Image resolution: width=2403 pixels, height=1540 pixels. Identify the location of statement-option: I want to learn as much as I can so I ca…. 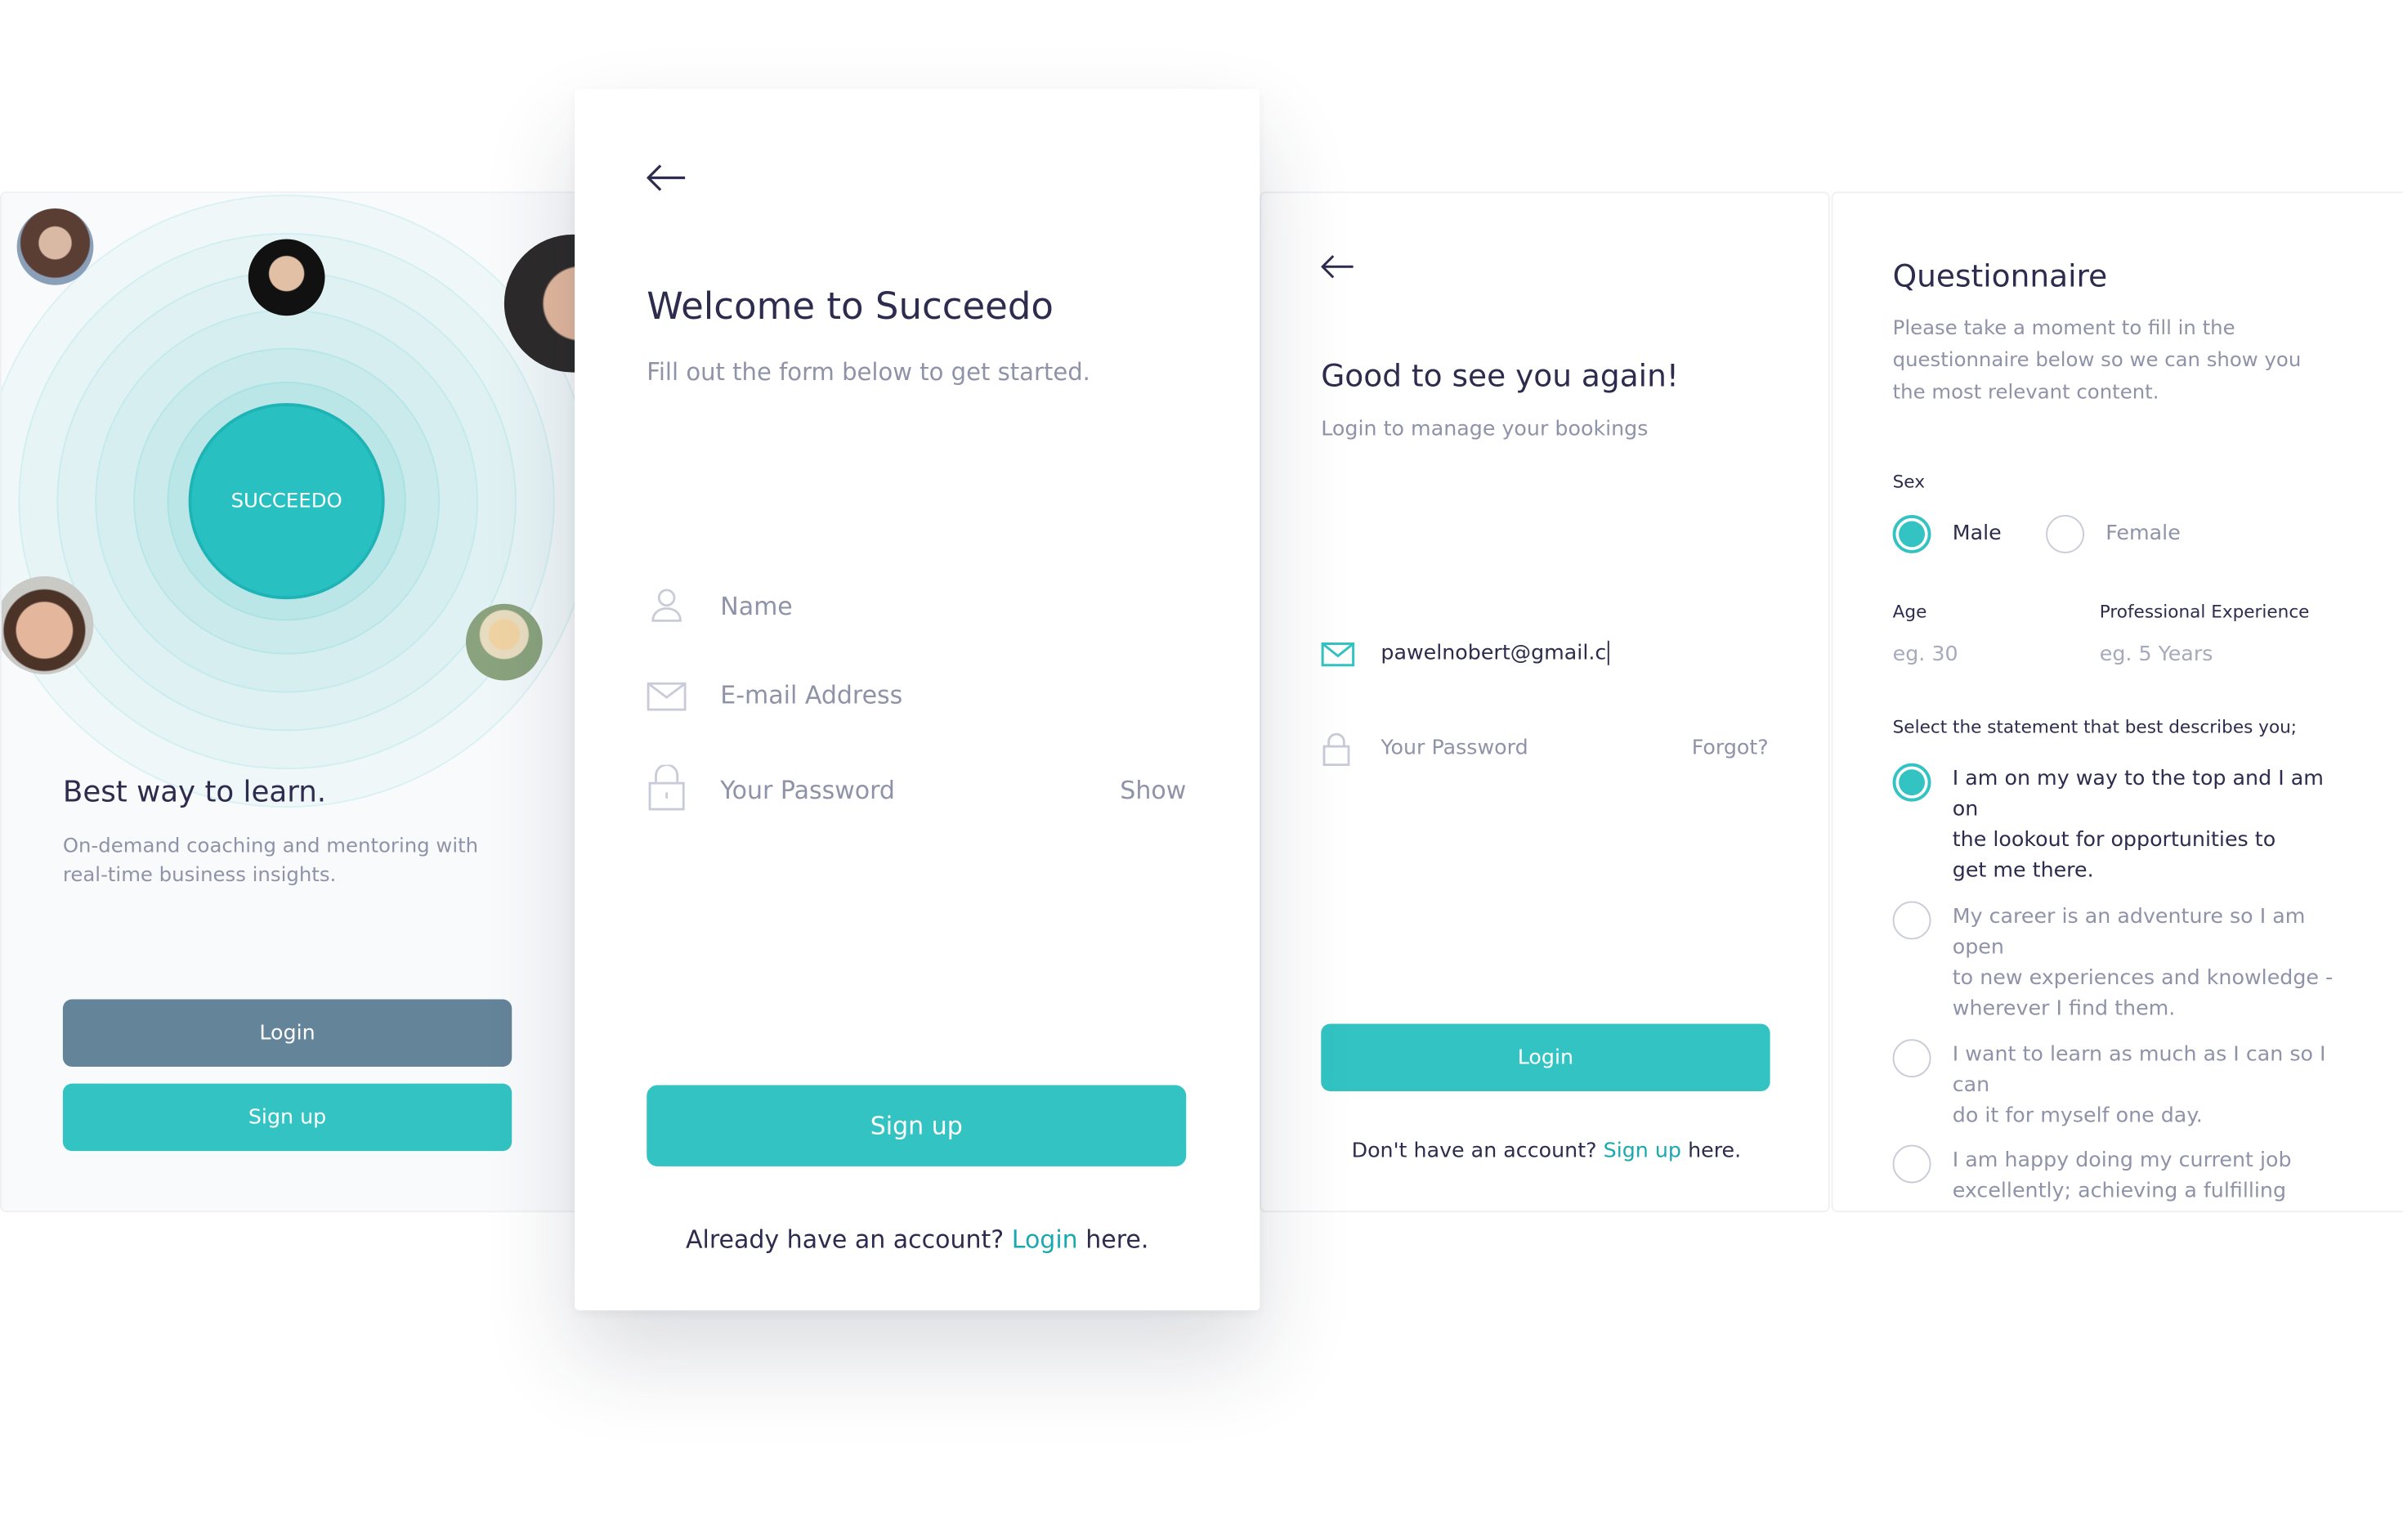
(2146, 1085).